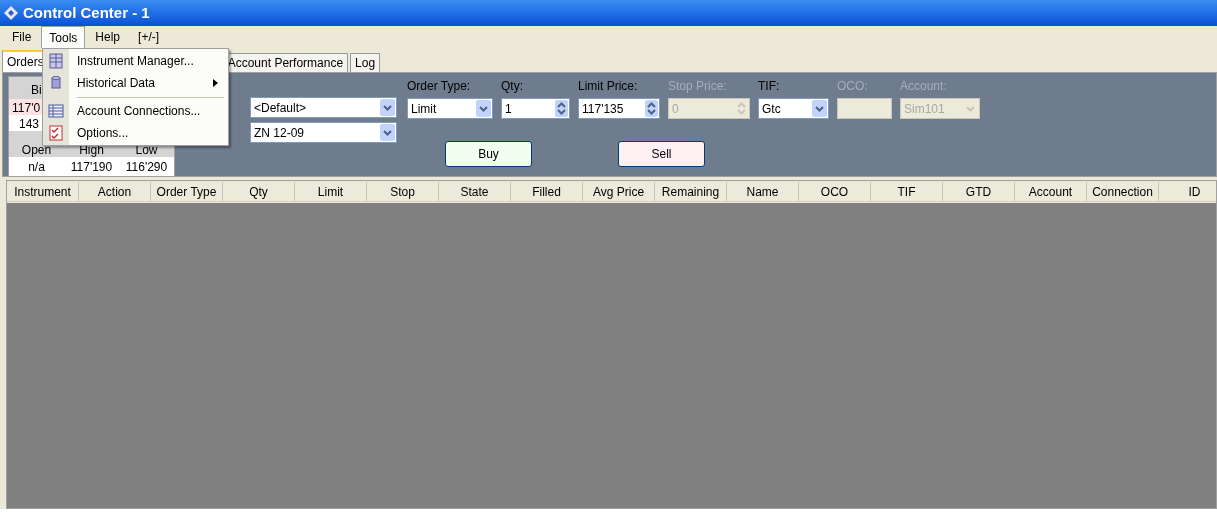  What do you see at coordinates (43, 192) in the screenshot?
I see `column-header: Instrument` at bounding box center [43, 192].